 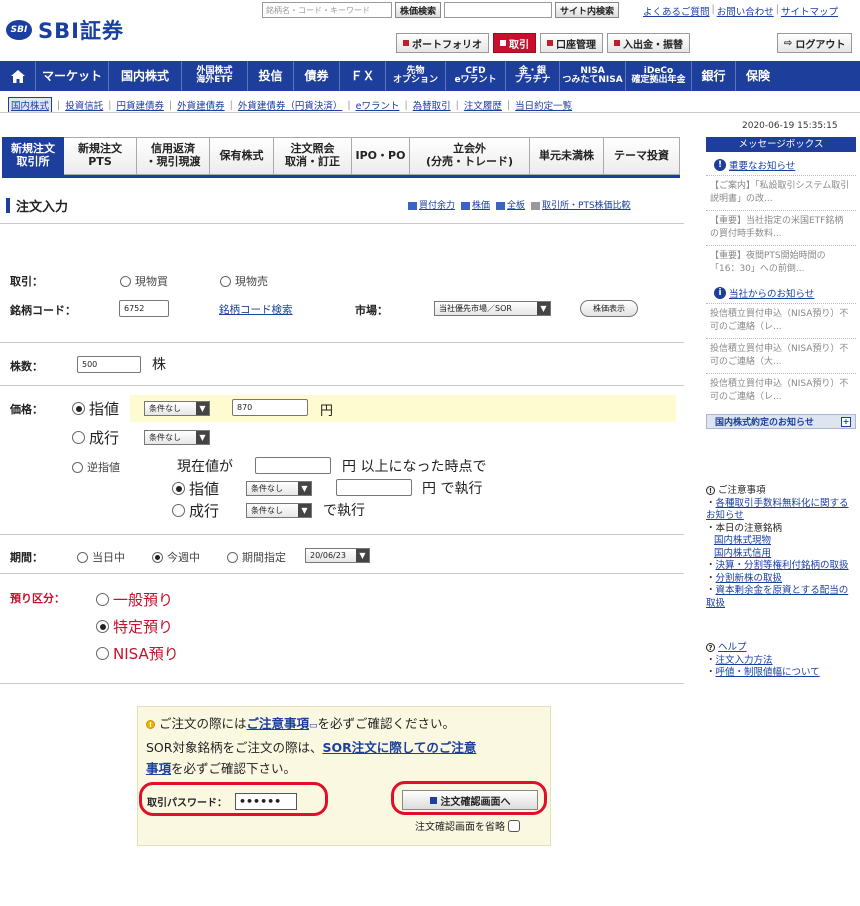 I want to click on site-search-input, so click(x=498, y=10).